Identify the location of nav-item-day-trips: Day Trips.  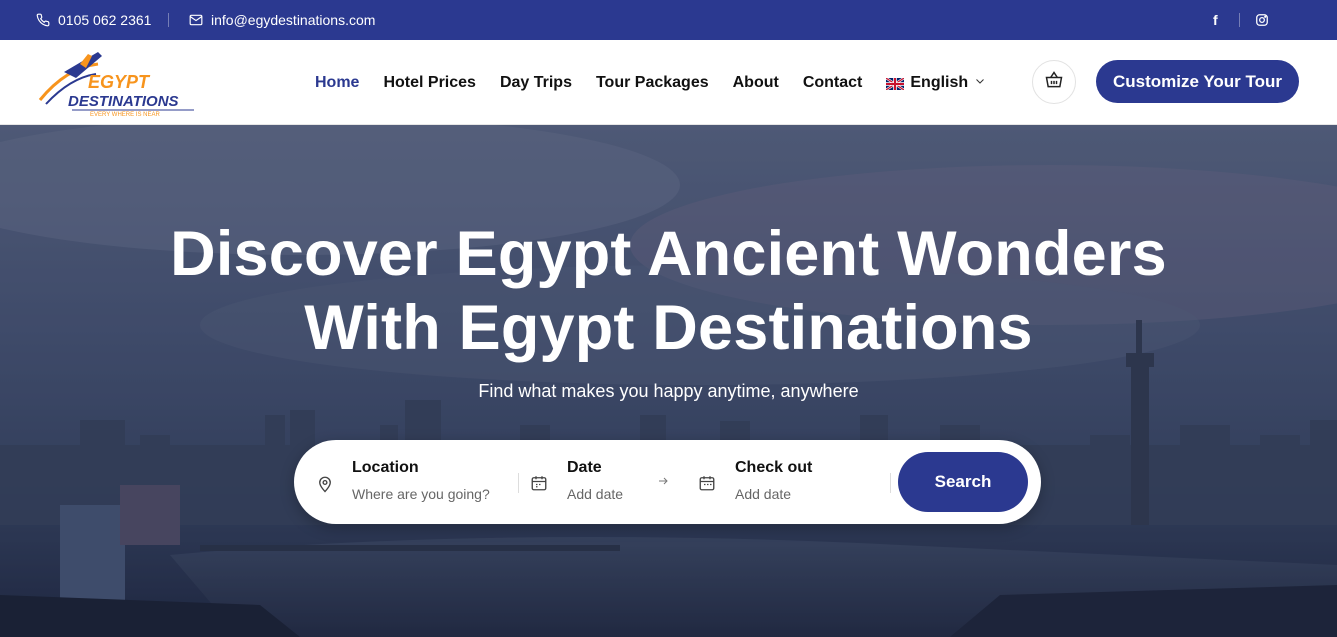
(536, 83).